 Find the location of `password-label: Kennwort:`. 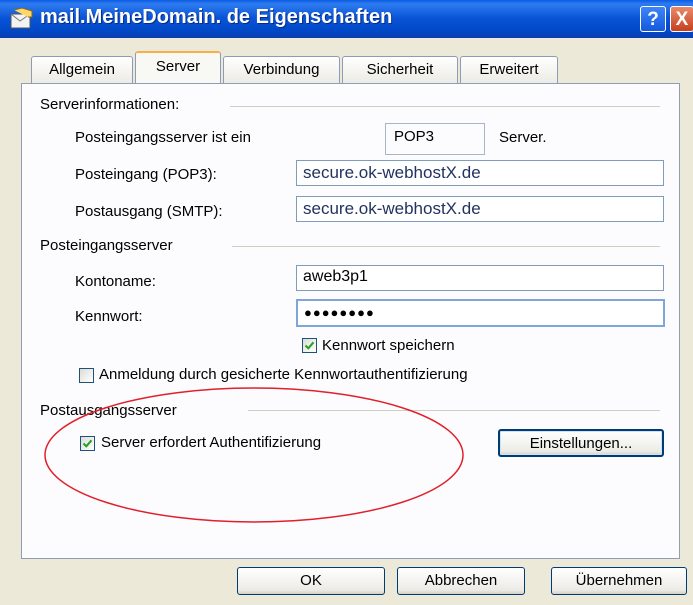

password-label: Kennwort: is located at coordinates (109, 316).